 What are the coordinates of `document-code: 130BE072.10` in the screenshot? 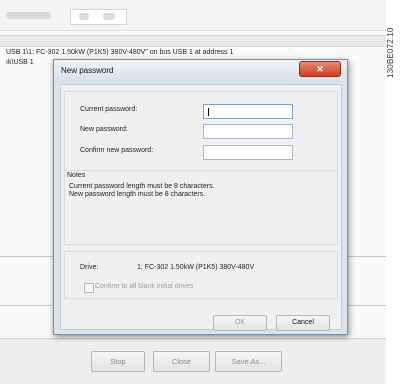 It's located at (390, 52).